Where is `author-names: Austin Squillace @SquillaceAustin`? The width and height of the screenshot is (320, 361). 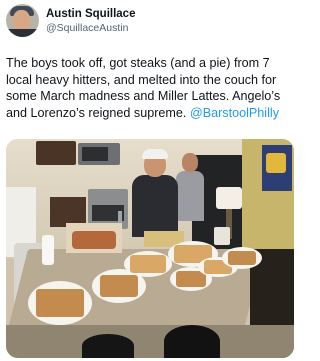 author-names: Austin Squillace @SquillaceAustin is located at coordinates (90, 21).